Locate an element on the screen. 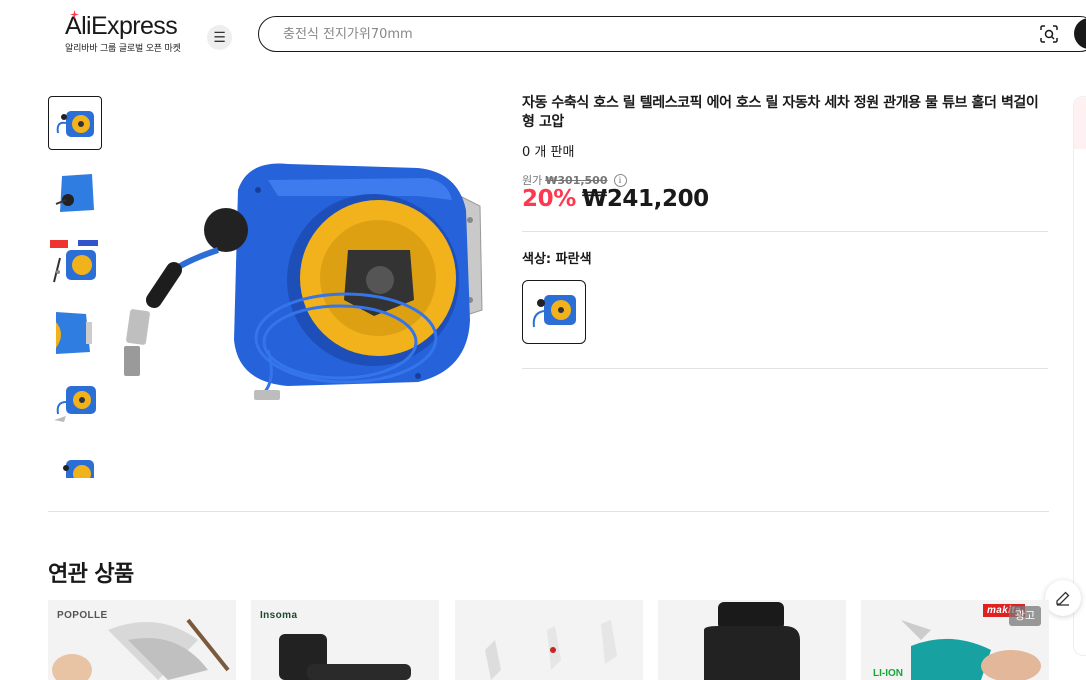  color-label: 색상: 파란색 is located at coordinates (557, 259).